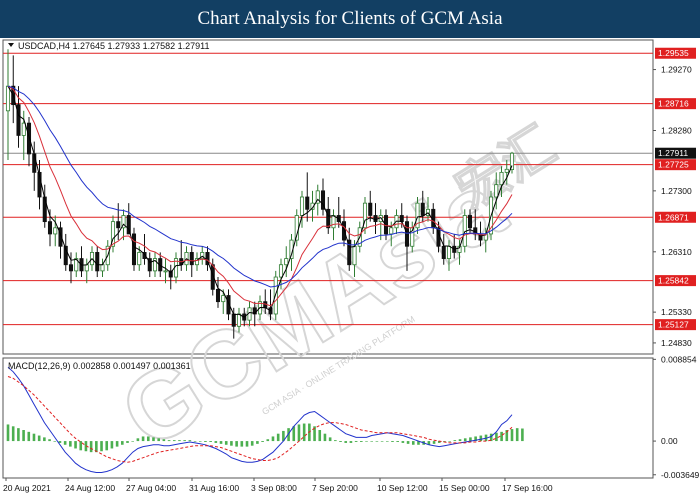  Describe the element at coordinates (335, 488) in the screenshot. I see `x-tick-label: 7 Sep 20:00` at that location.